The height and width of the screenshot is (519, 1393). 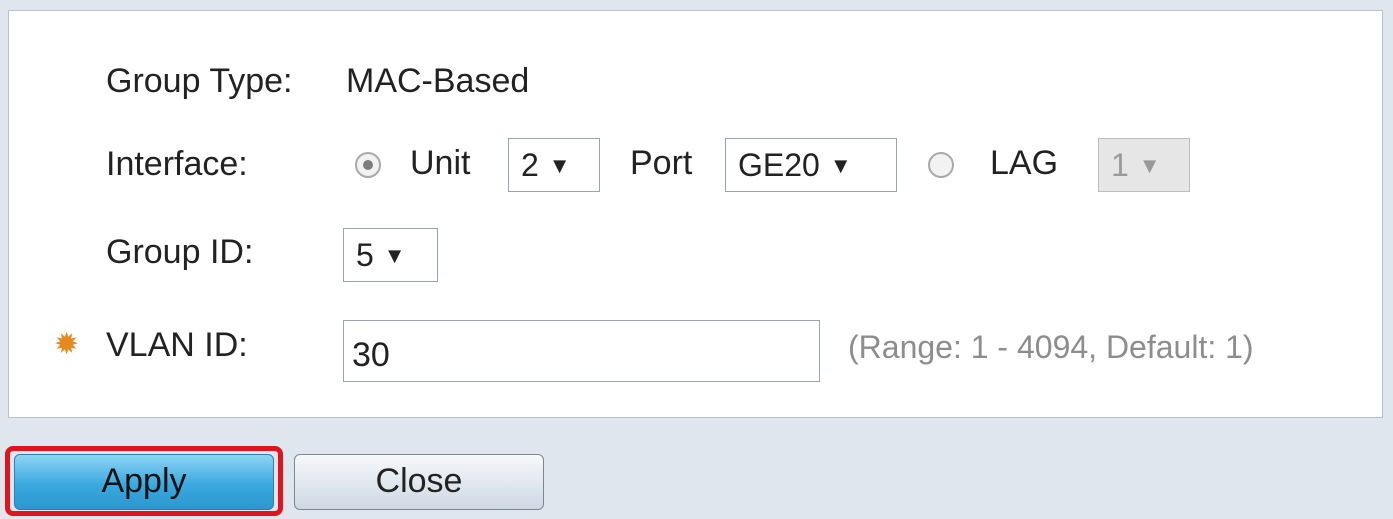 What do you see at coordinates (1051, 347) in the screenshot?
I see `vlan-id-range-hint: (Range: 1 - 4094, Default: 1)` at bounding box center [1051, 347].